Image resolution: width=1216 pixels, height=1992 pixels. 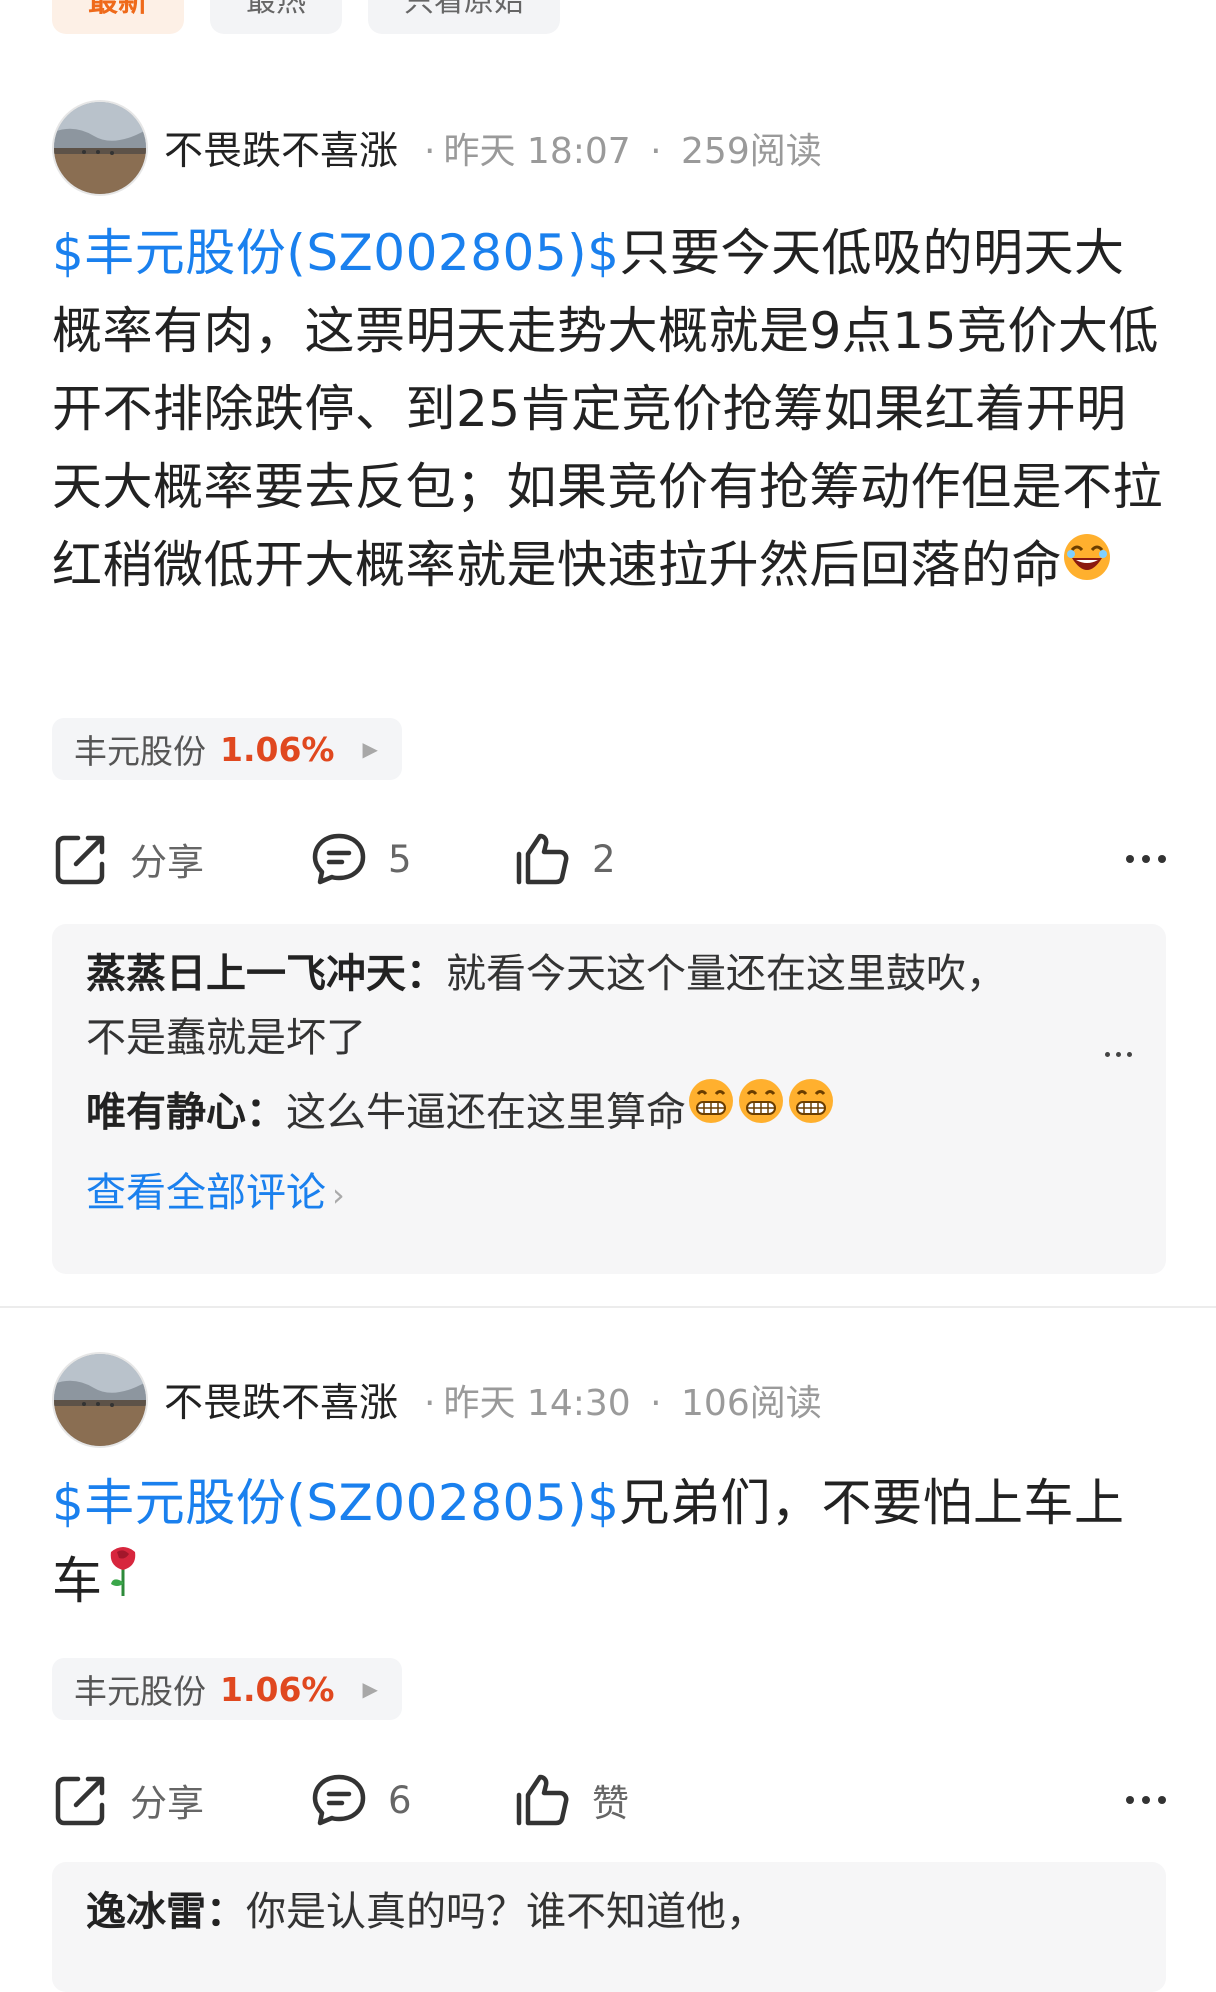 I want to click on comment-count: 6, so click(x=400, y=1800).